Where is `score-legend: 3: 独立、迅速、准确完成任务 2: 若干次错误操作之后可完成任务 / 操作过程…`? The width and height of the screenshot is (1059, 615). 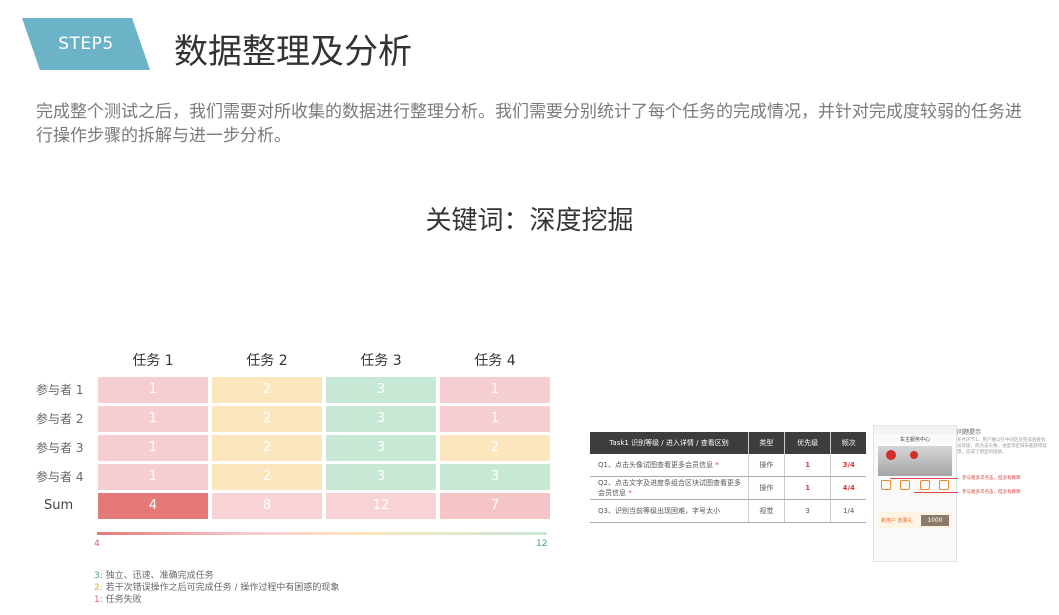 score-legend: 3: 独立、迅速、准确完成任务 2: 若干次错误操作之后可完成任务 / 操作过程… is located at coordinates (216, 588).